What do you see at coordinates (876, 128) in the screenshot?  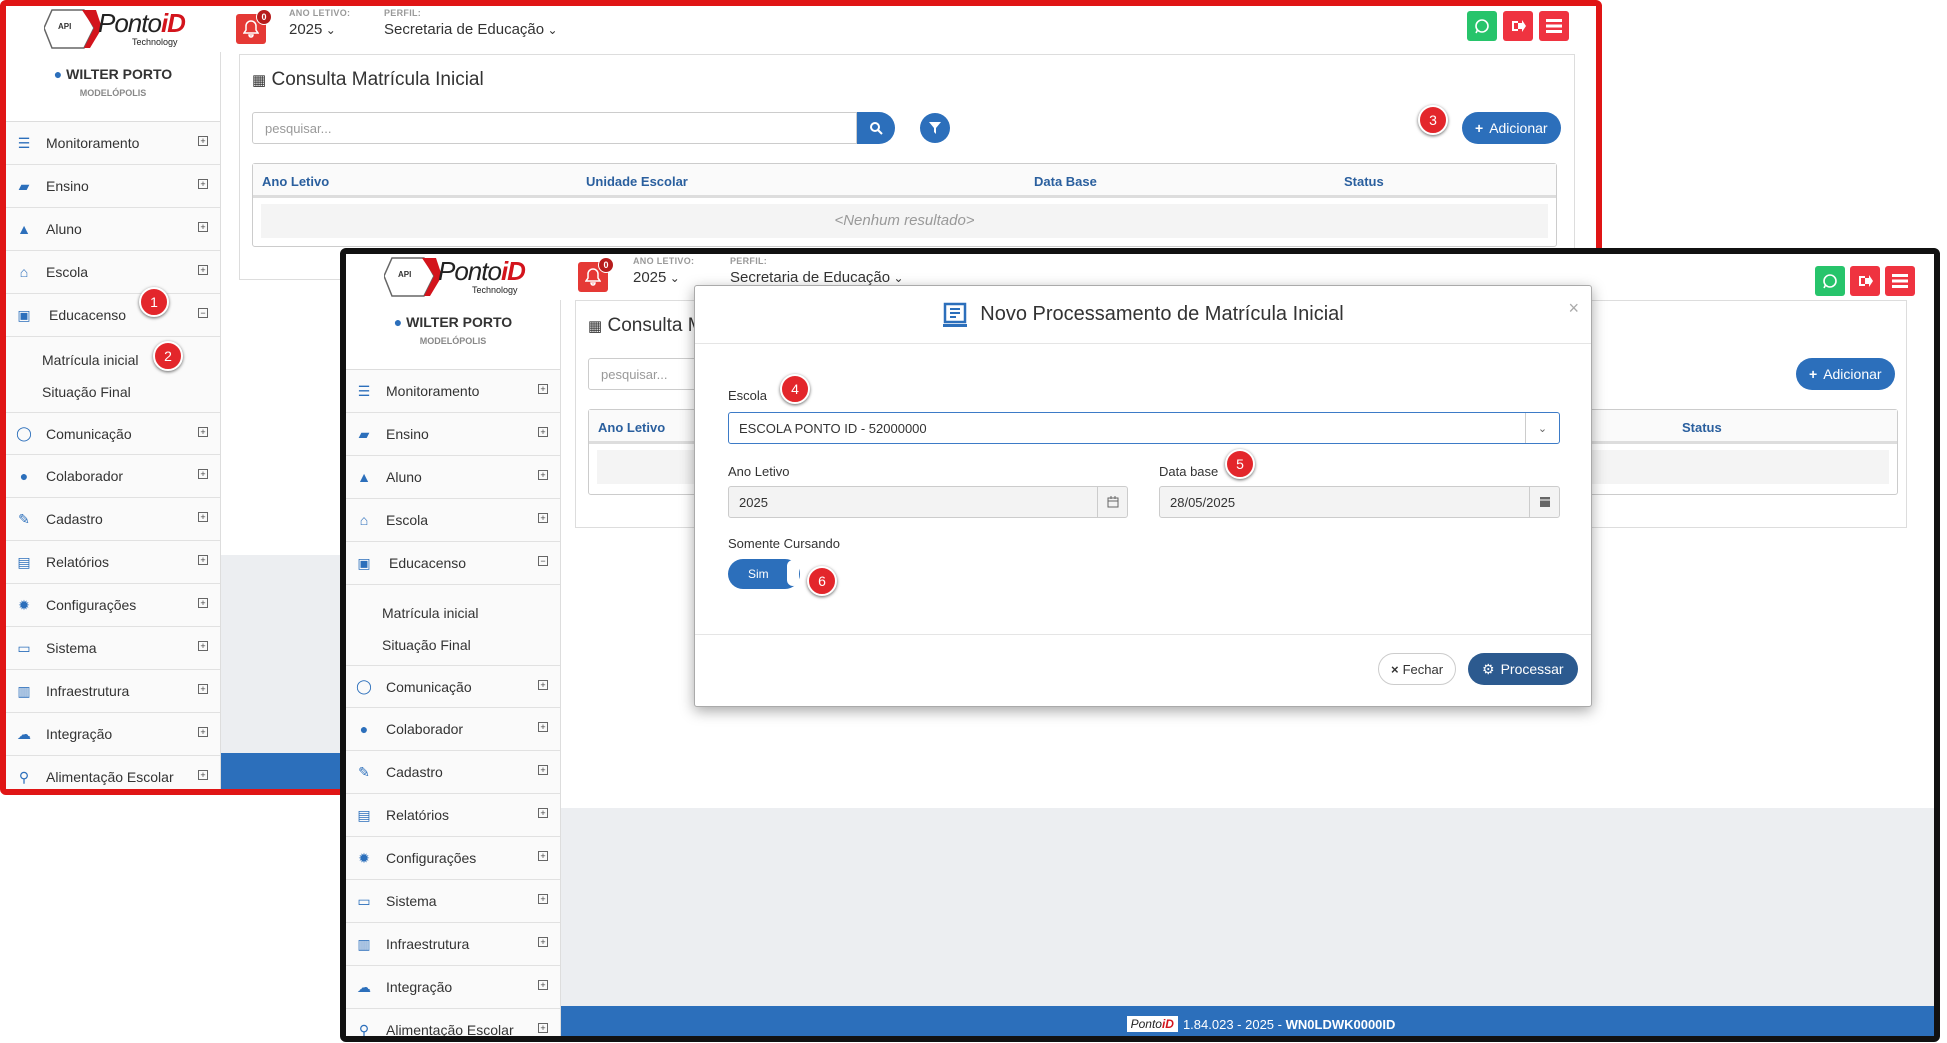 I see `search-button` at bounding box center [876, 128].